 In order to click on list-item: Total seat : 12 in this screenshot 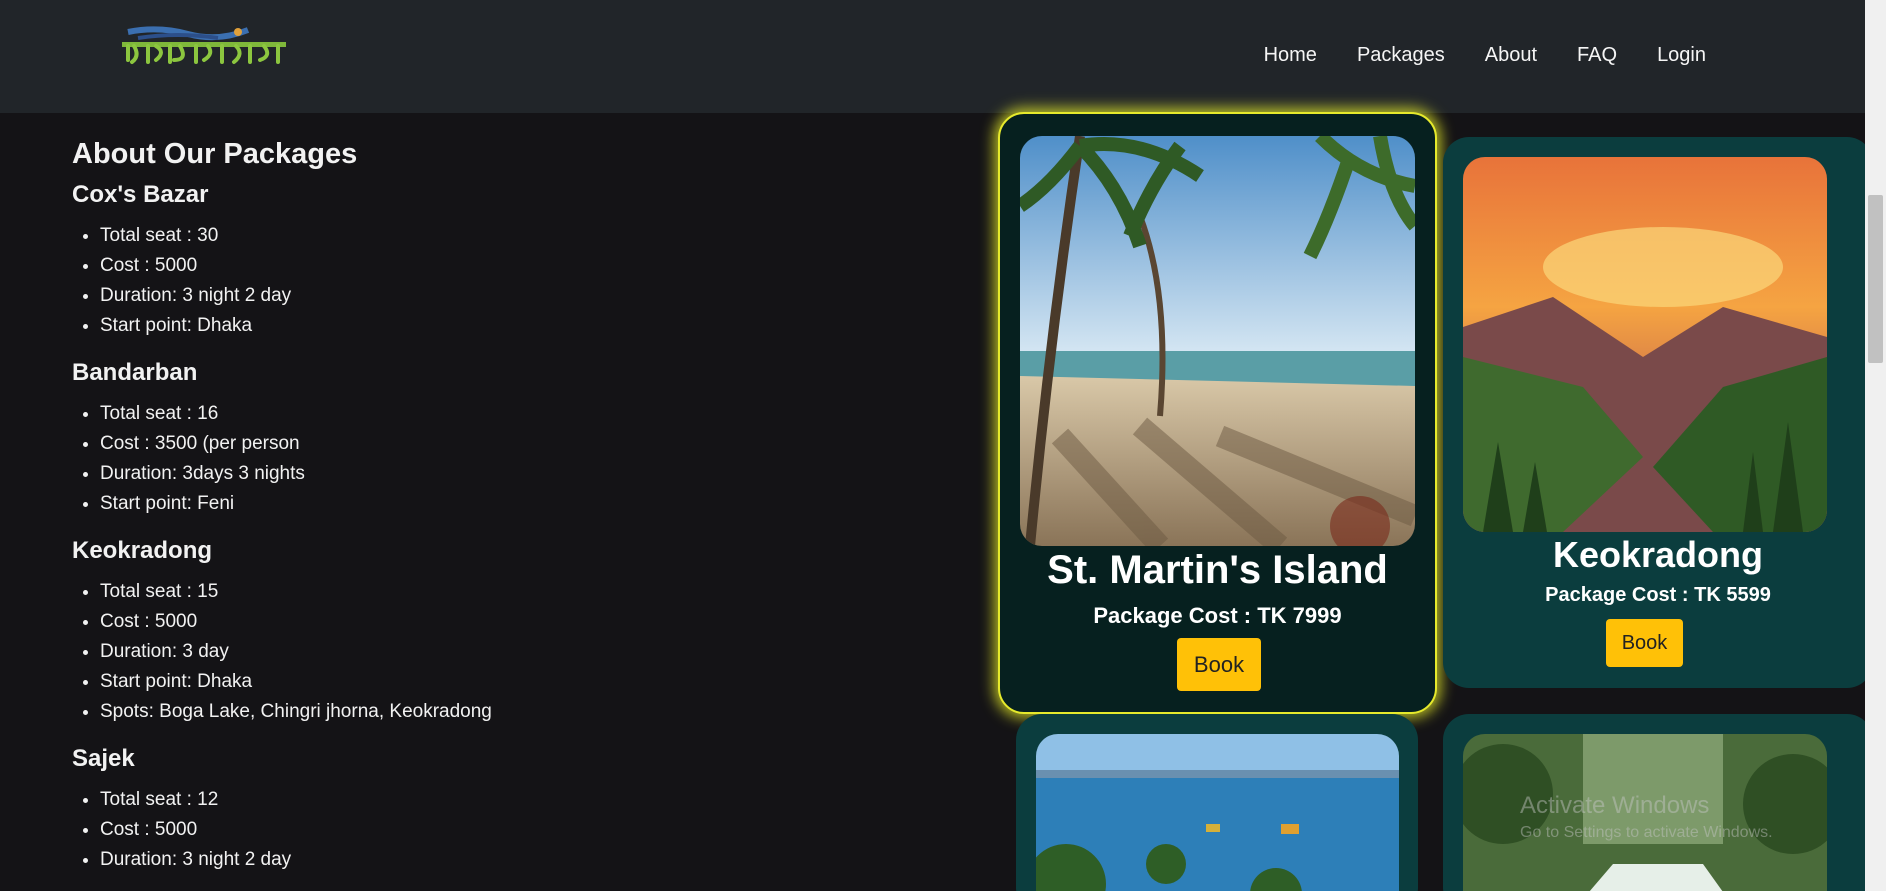, I will do `click(536, 800)`.